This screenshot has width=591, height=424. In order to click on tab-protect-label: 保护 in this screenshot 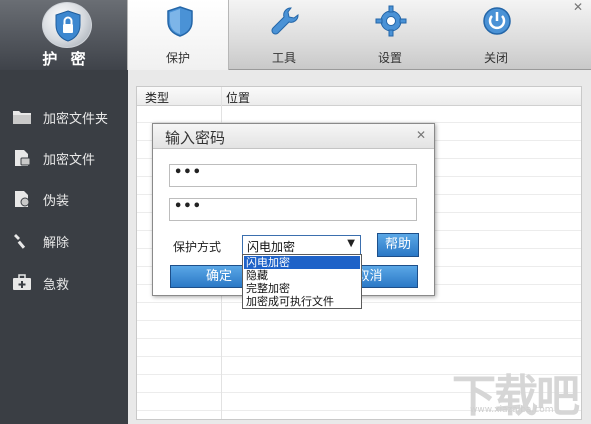, I will do `click(177, 58)`.